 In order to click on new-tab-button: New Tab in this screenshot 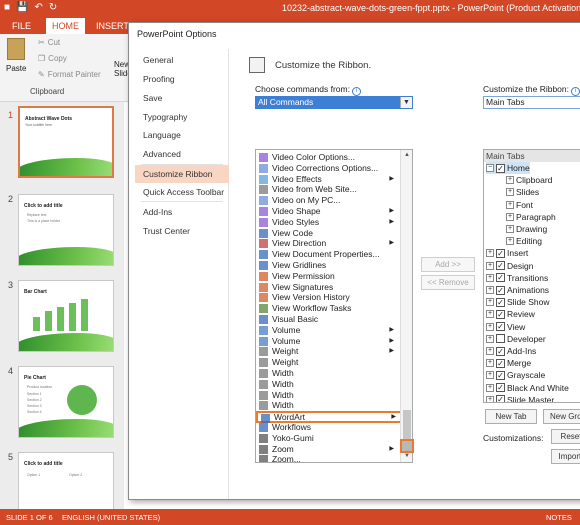, I will do `click(511, 416)`.